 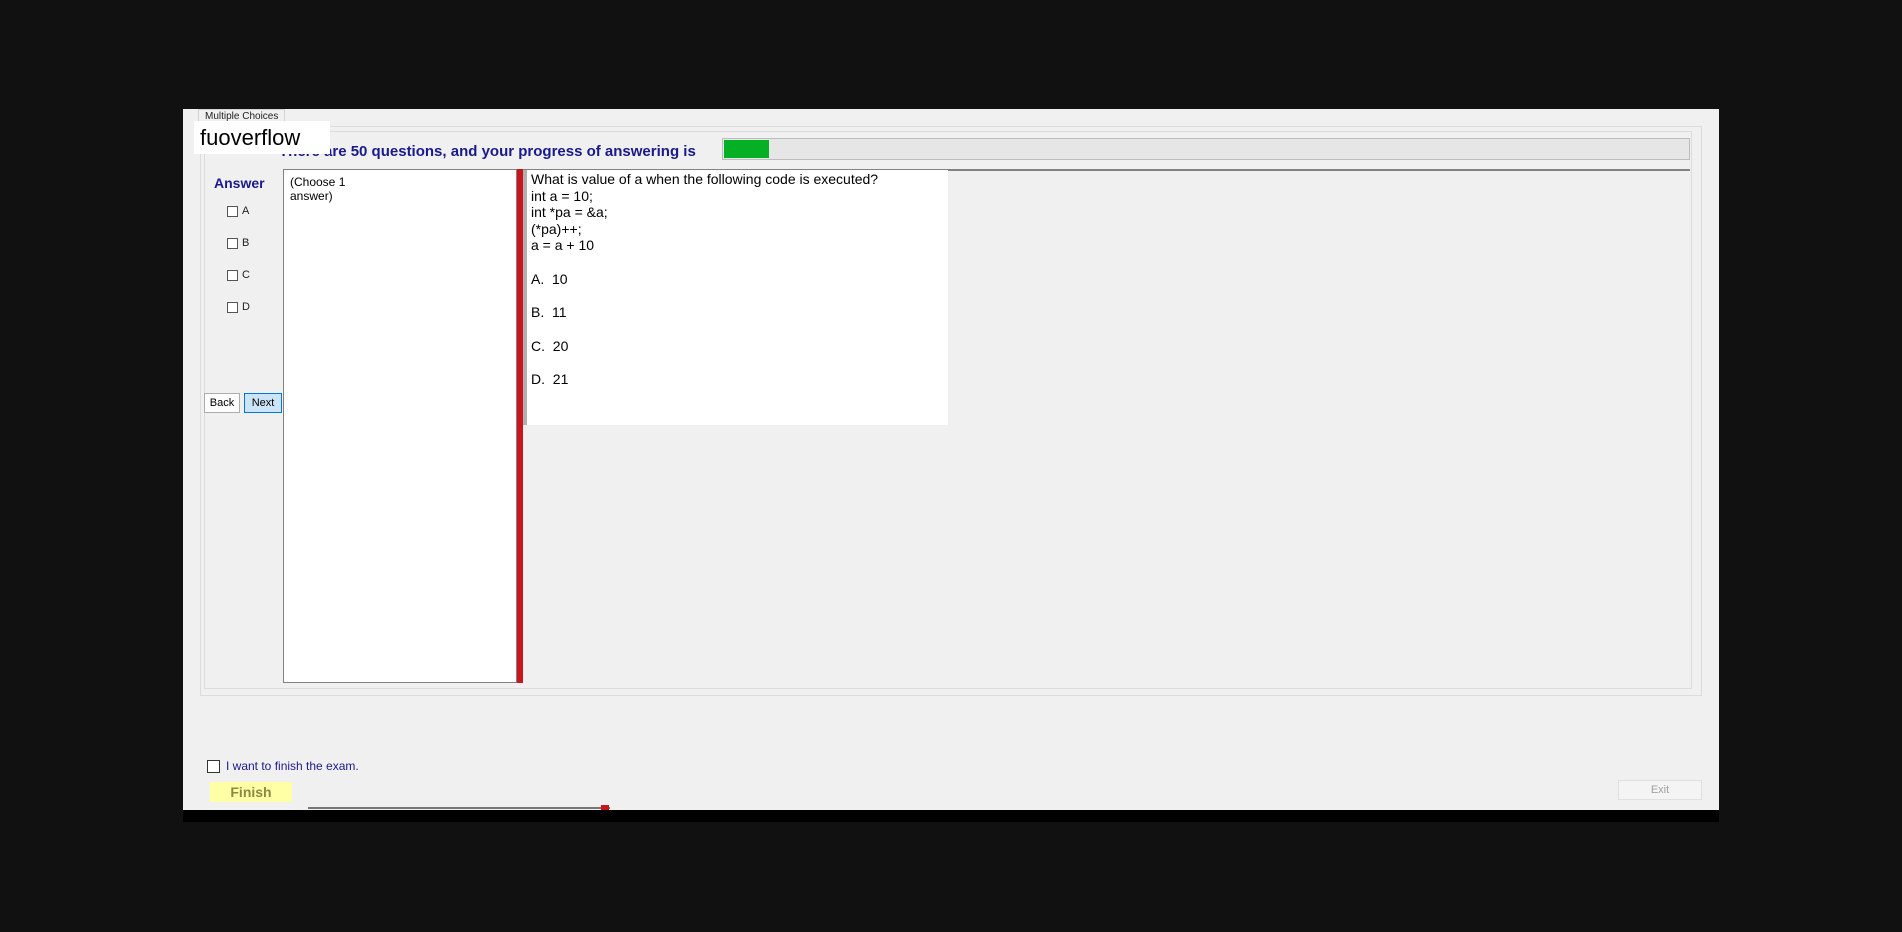 What do you see at coordinates (550, 345) in the screenshot?
I see `question-option-c: C. 20` at bounding box center [550, 345].